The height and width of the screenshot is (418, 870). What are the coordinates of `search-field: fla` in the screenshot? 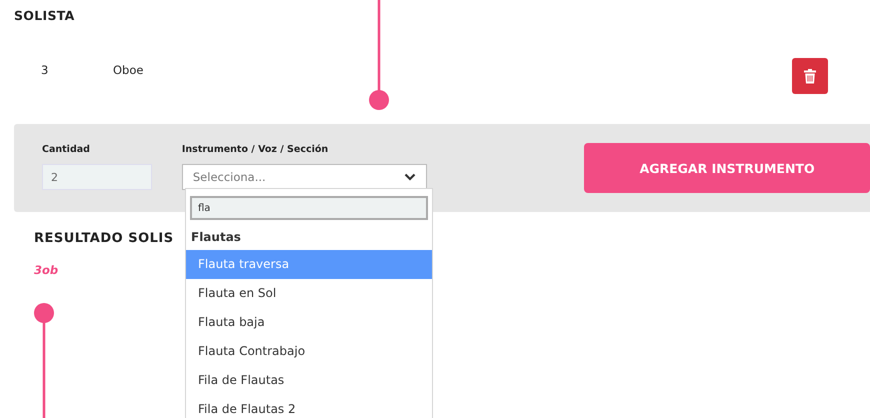 It's located at (309, 208).